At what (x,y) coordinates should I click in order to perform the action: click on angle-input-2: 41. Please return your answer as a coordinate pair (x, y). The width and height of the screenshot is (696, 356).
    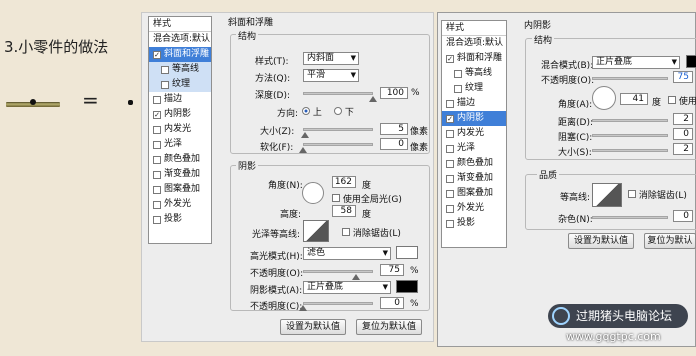
    Looking at the image, I should click on (634, 99).